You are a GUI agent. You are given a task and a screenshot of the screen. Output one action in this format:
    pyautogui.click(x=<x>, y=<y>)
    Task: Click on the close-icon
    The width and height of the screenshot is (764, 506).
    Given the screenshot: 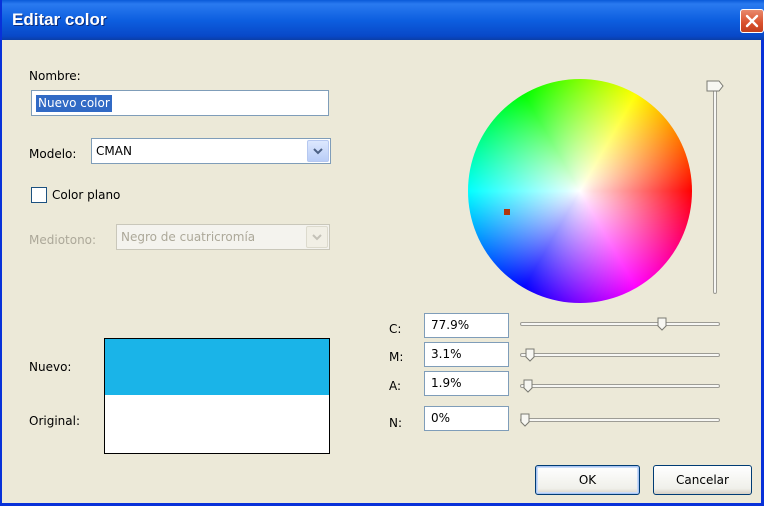 What is the action you would take?
    pyautogui.click(x=752, y=21)
    